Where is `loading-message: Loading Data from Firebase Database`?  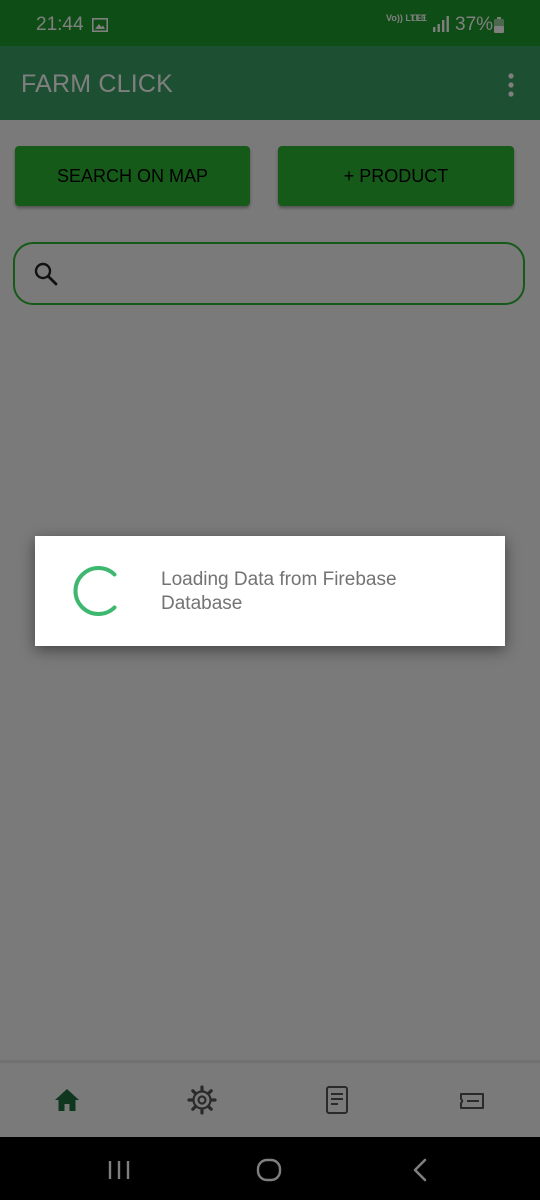
loading-message: Loading Data from Firebase Database is located at coordinates (279, 591).